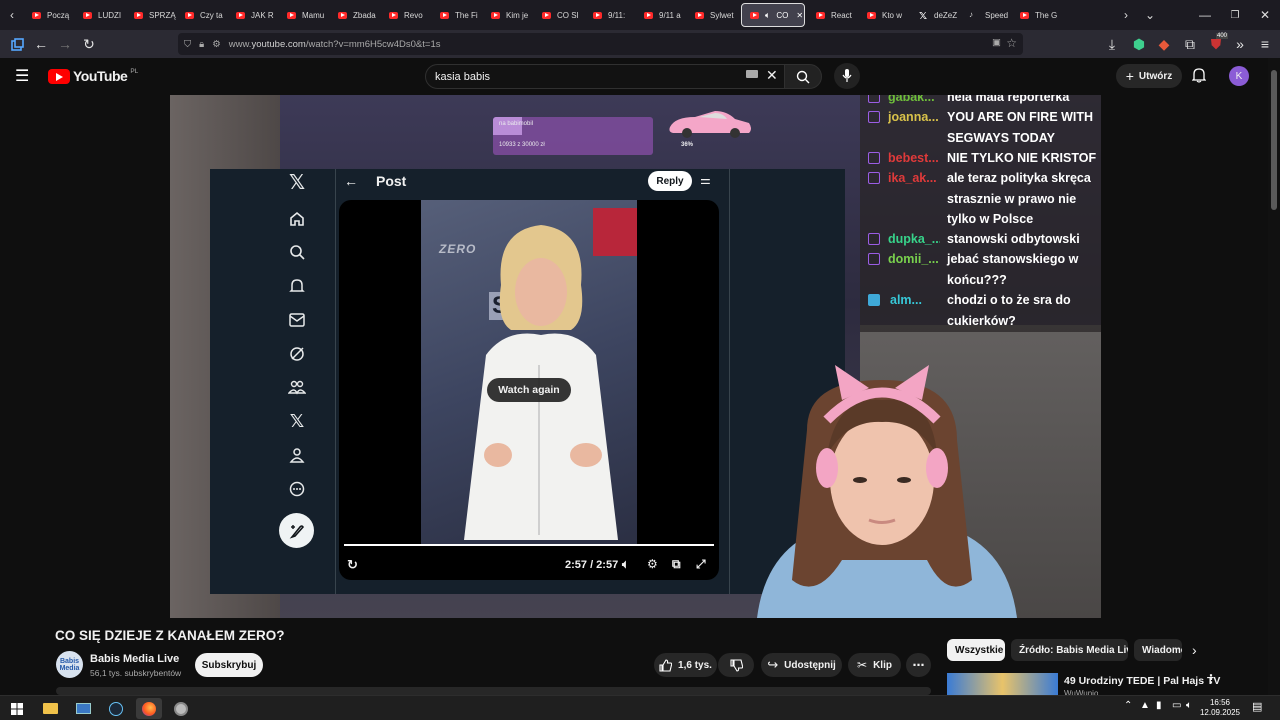 The width and height of the screenshot is (1280, 720). I want to click on like-button: 1,6 tys., so click(685, 665).